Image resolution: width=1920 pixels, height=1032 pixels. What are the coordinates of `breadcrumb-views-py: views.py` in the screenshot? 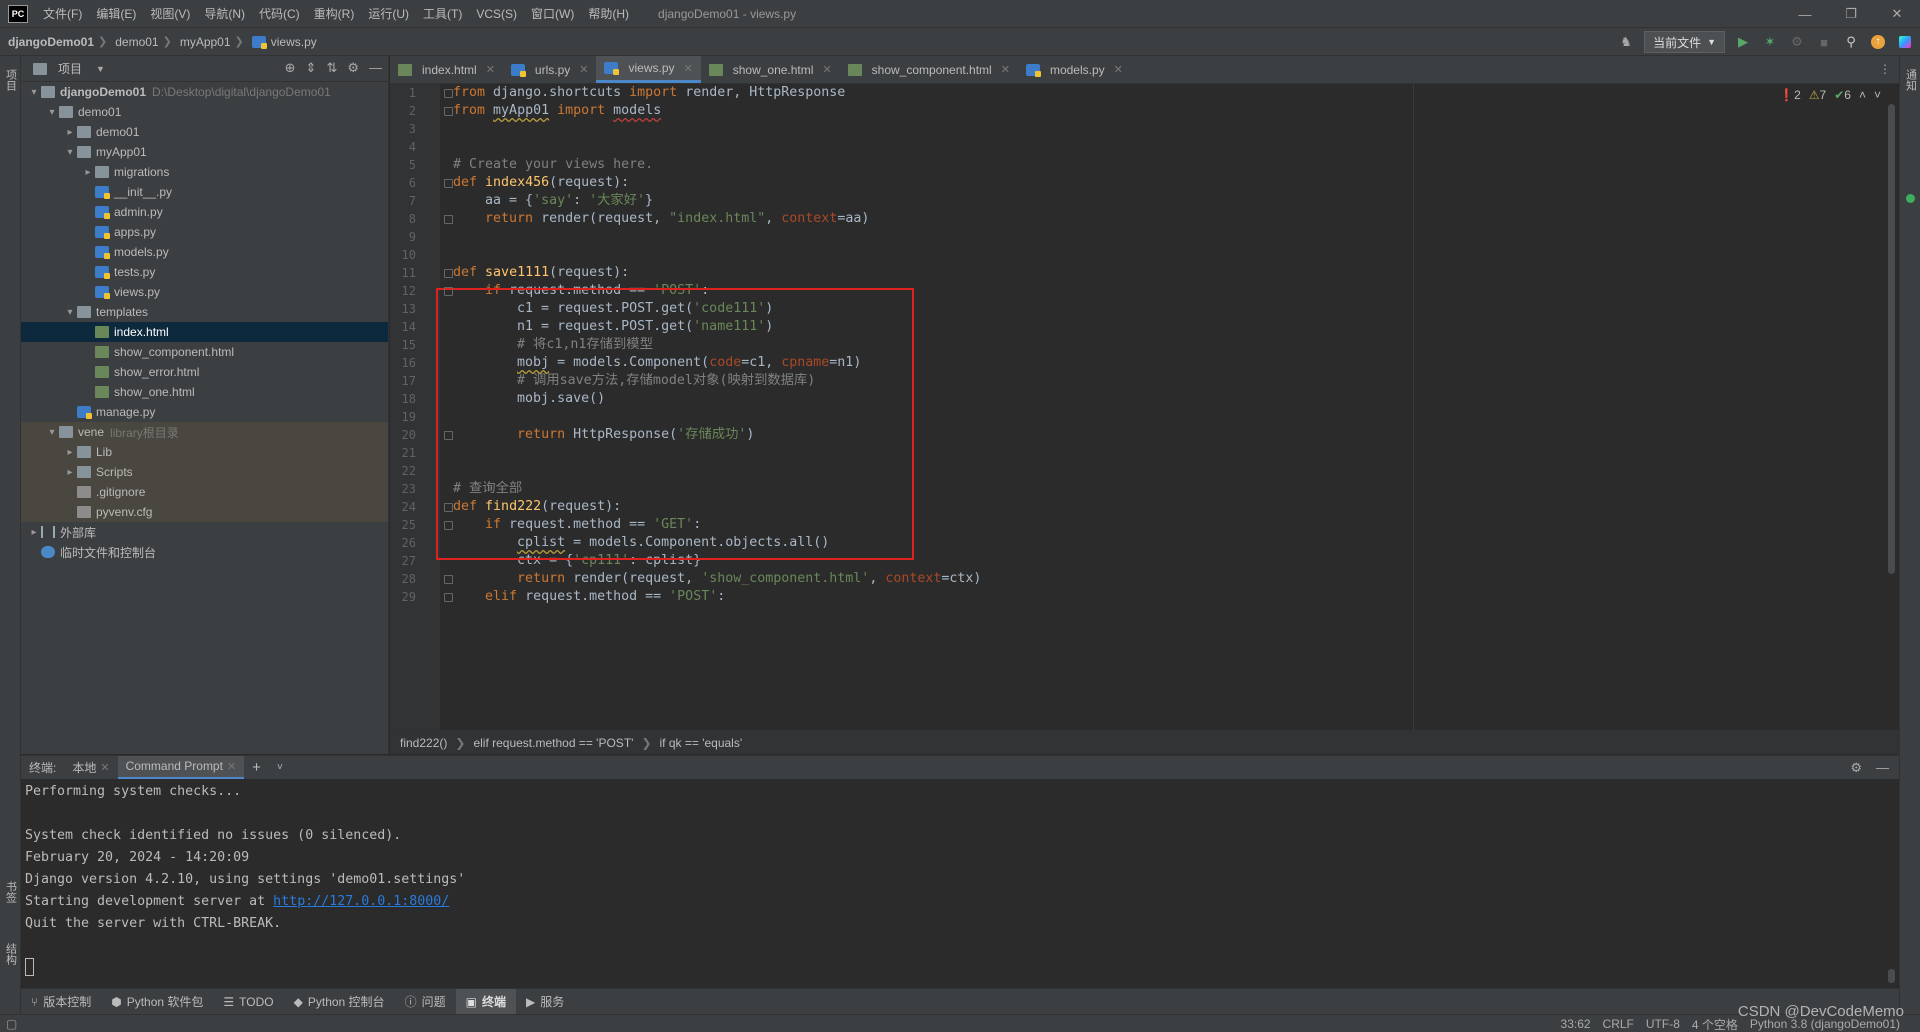 It's located at (282, 42).